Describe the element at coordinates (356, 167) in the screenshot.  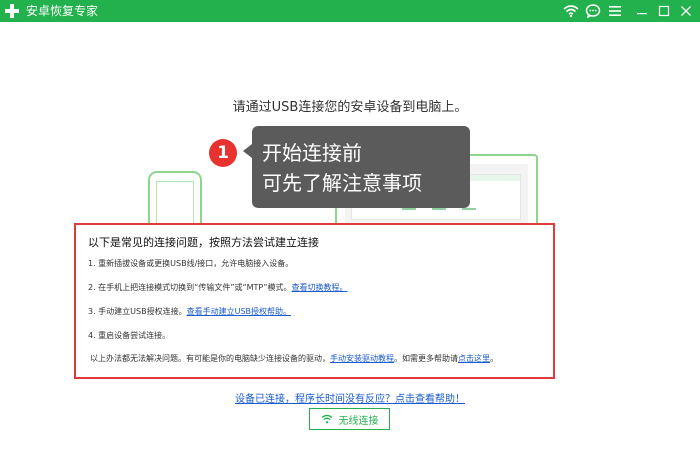
I see `tip-tooltip: 开始连接前 可先了解注意事项` at that location.